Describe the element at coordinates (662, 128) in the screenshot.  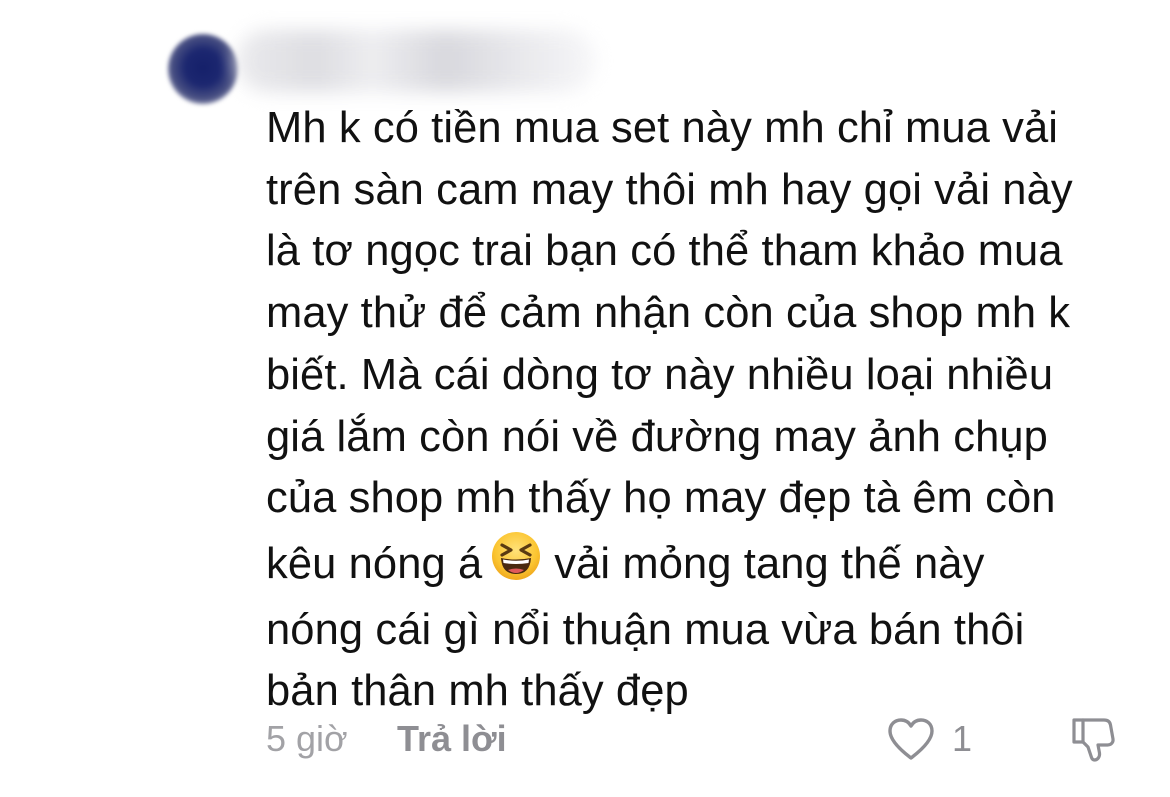
I see `comment-line: Mh k có tiền mua set này mh chỉ mua vải` at that location.